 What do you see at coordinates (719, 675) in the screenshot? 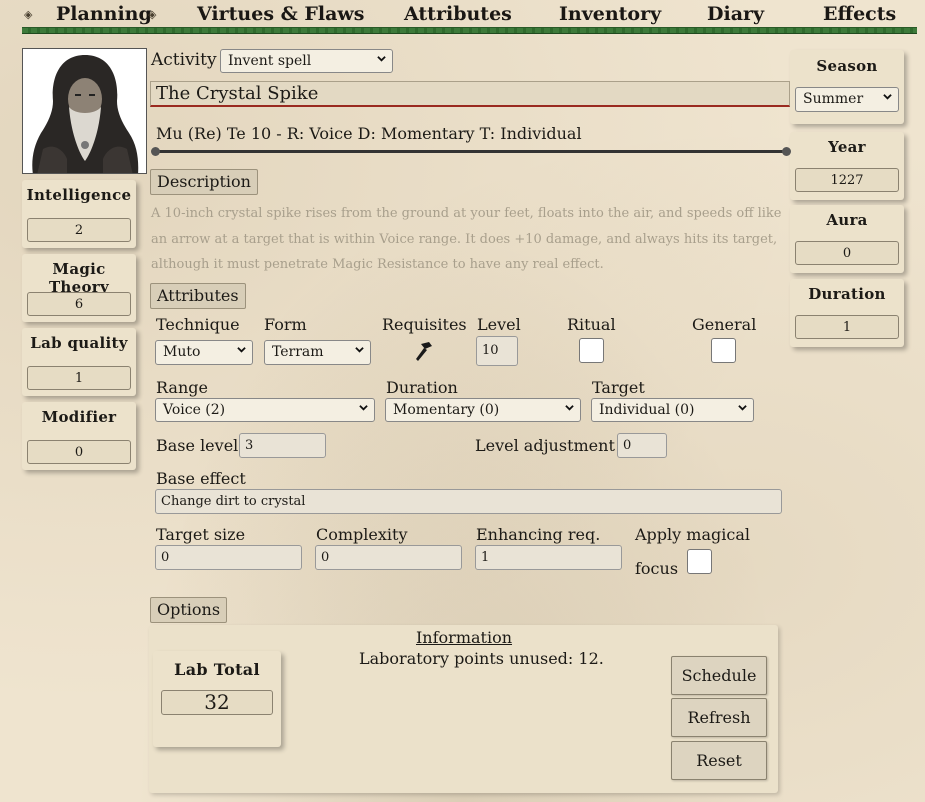
I see `schedule-button: Schedule` at bounding box center [719, 675].